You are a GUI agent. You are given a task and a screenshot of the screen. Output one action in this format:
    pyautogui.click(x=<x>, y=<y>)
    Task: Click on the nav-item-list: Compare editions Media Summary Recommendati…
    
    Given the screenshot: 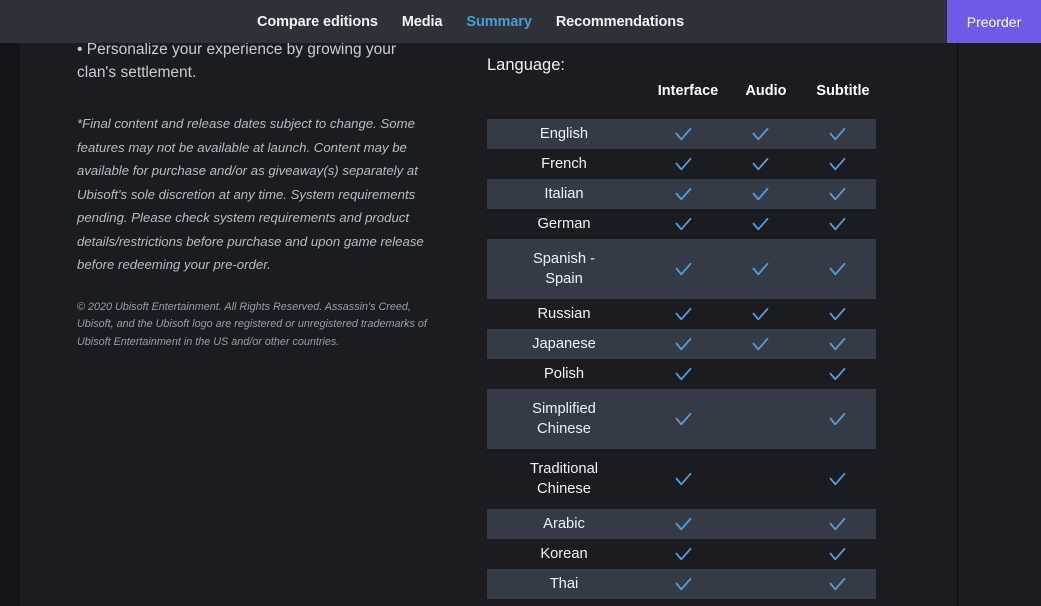 What is the action you would take?
    pyautogui.click(x=470, y=21)
    